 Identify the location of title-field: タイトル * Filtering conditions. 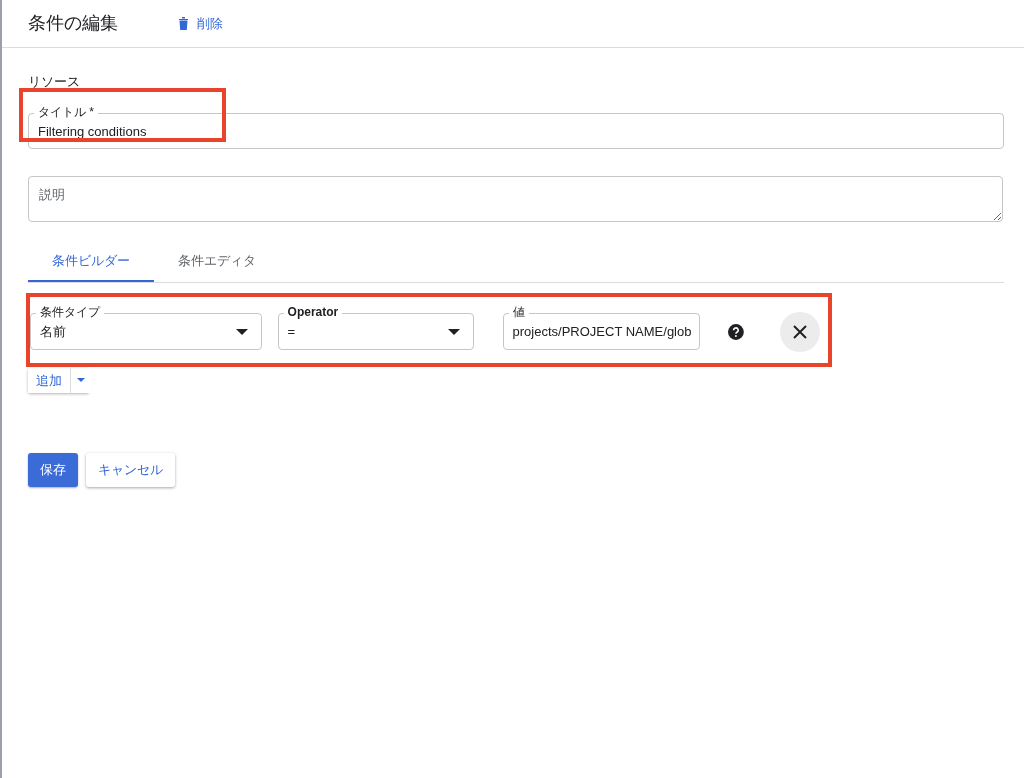
(516, 126).